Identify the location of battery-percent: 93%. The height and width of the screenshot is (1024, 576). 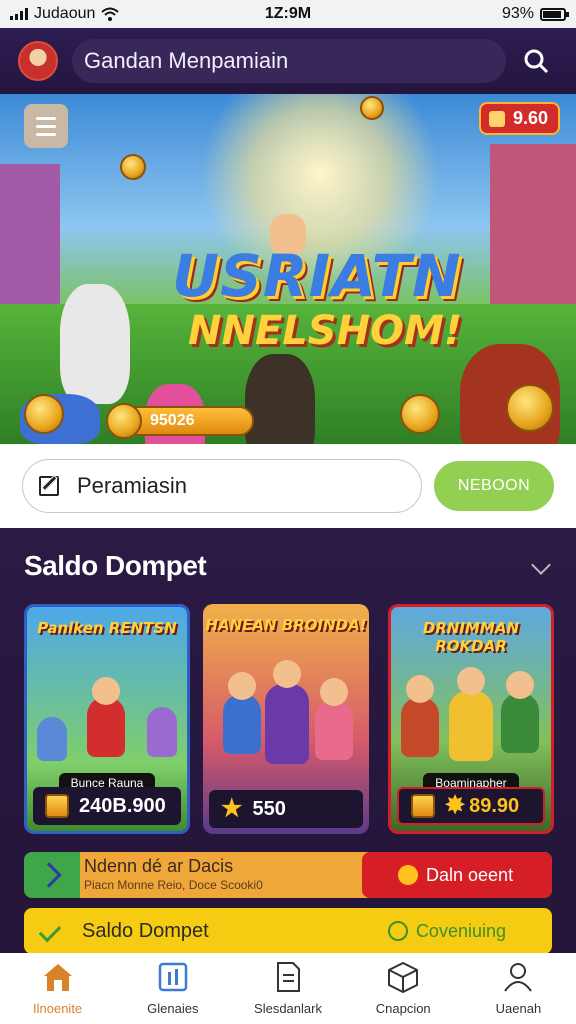
(517, 13).